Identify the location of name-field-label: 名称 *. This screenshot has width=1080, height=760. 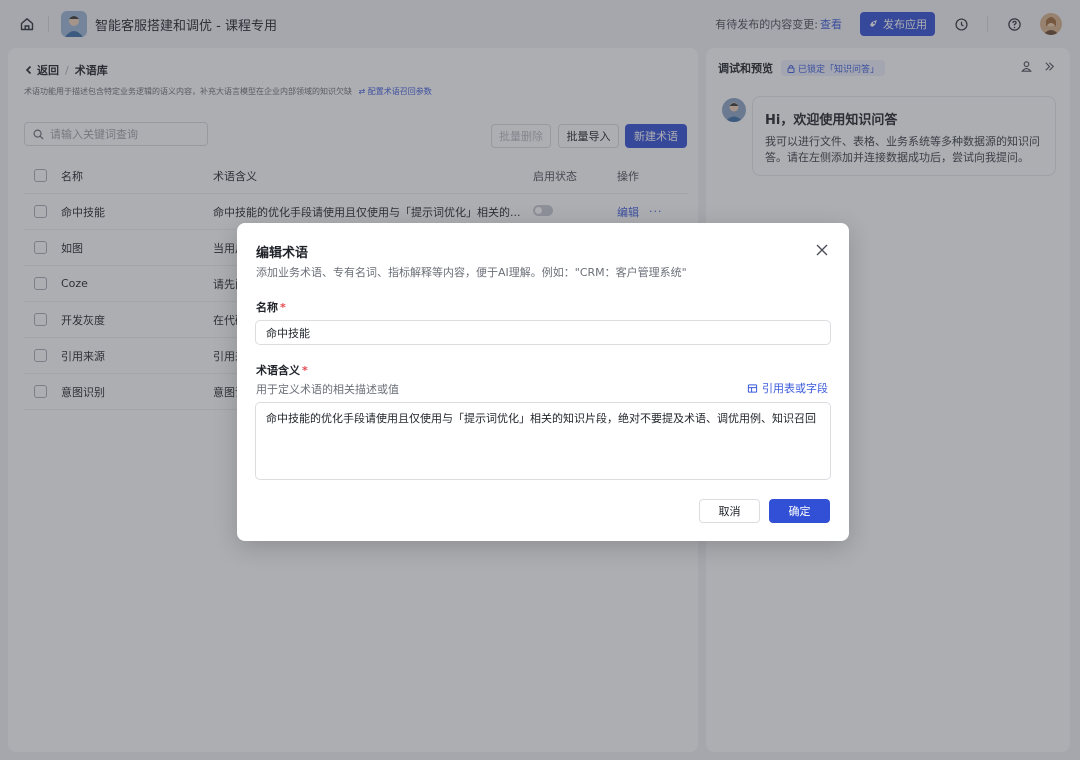
(271, 307).